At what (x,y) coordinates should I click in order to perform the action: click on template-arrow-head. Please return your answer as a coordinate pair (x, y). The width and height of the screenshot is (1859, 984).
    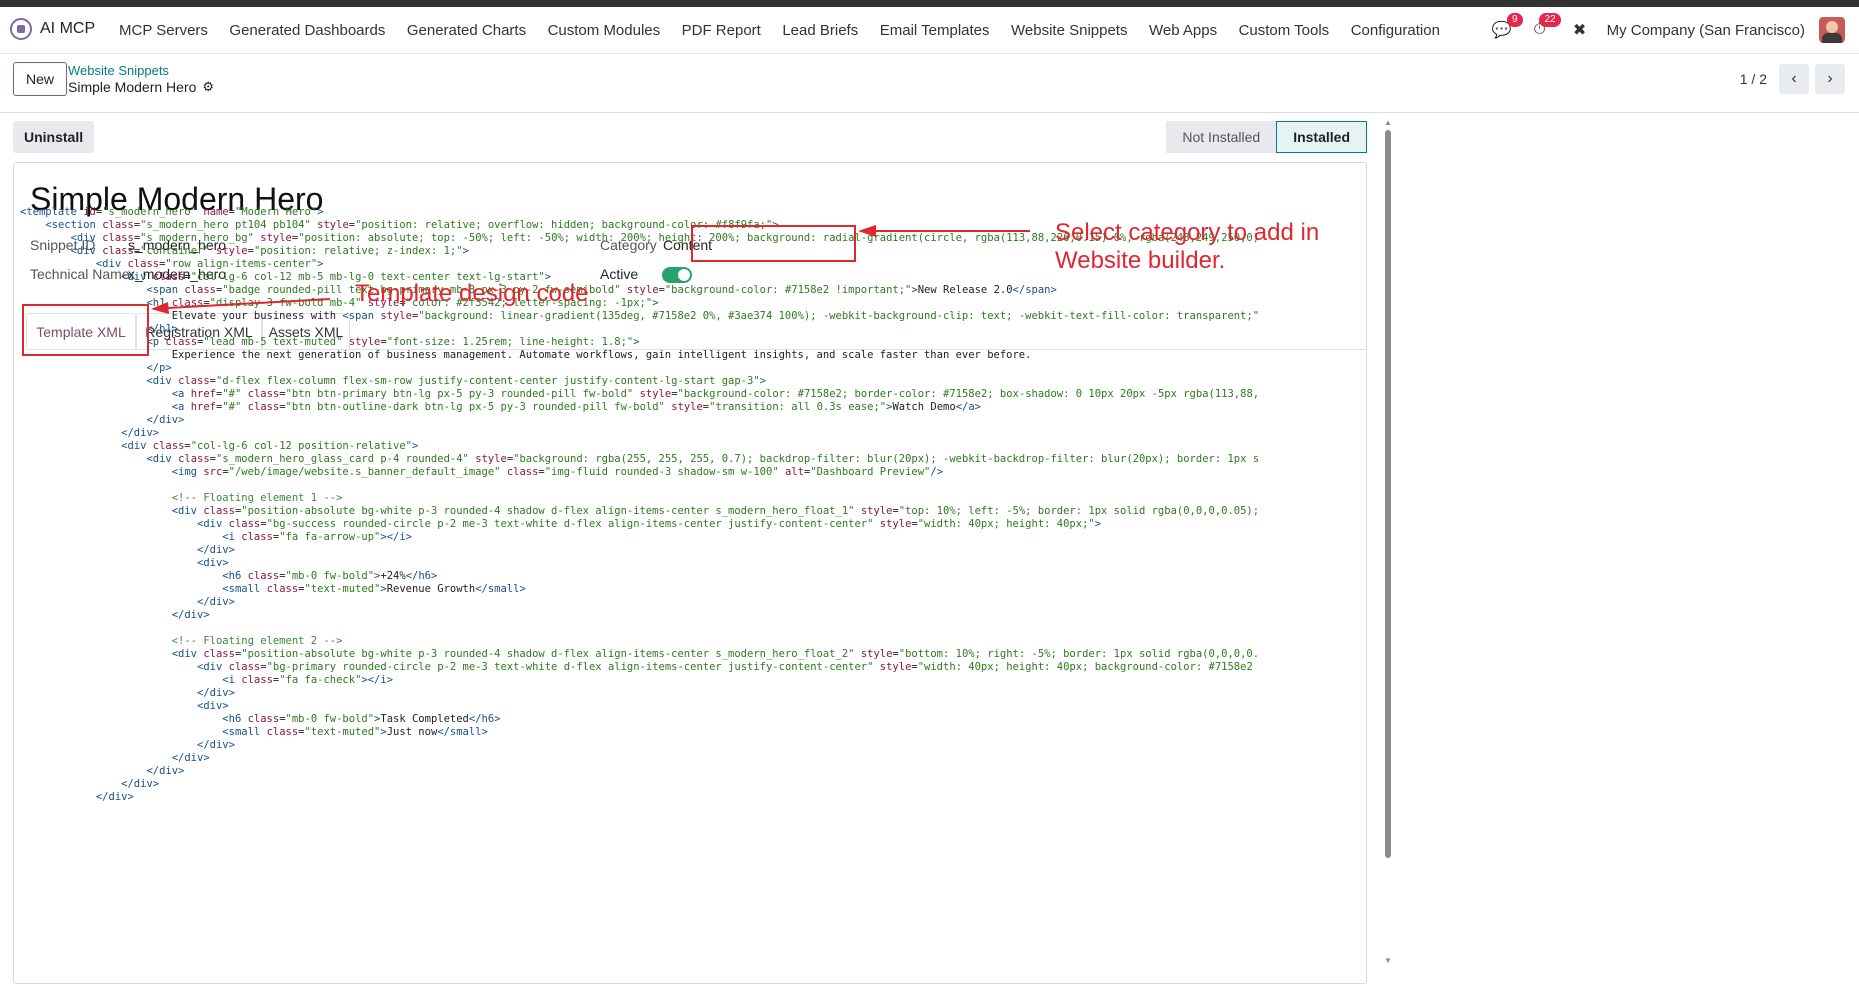
    Looking at the image, I should click on (160, 308).